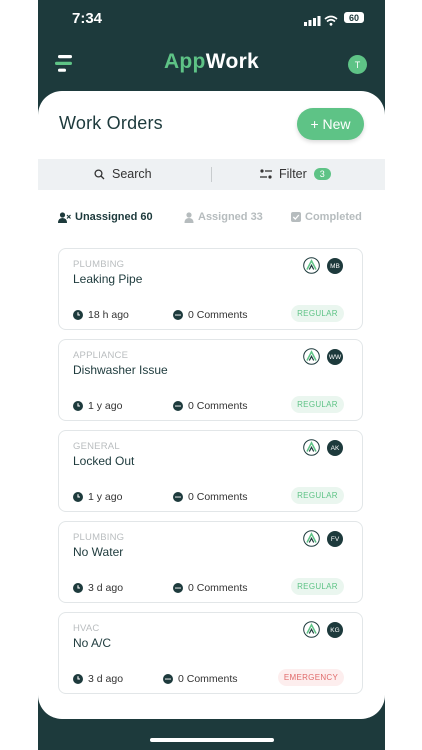 The height and width of the screenshot is (750, 422). What do you see at coordinates (311, 677) in the screenshot?
I see `priority-badge: EMERGENCY` at bounding box center [311, 677].